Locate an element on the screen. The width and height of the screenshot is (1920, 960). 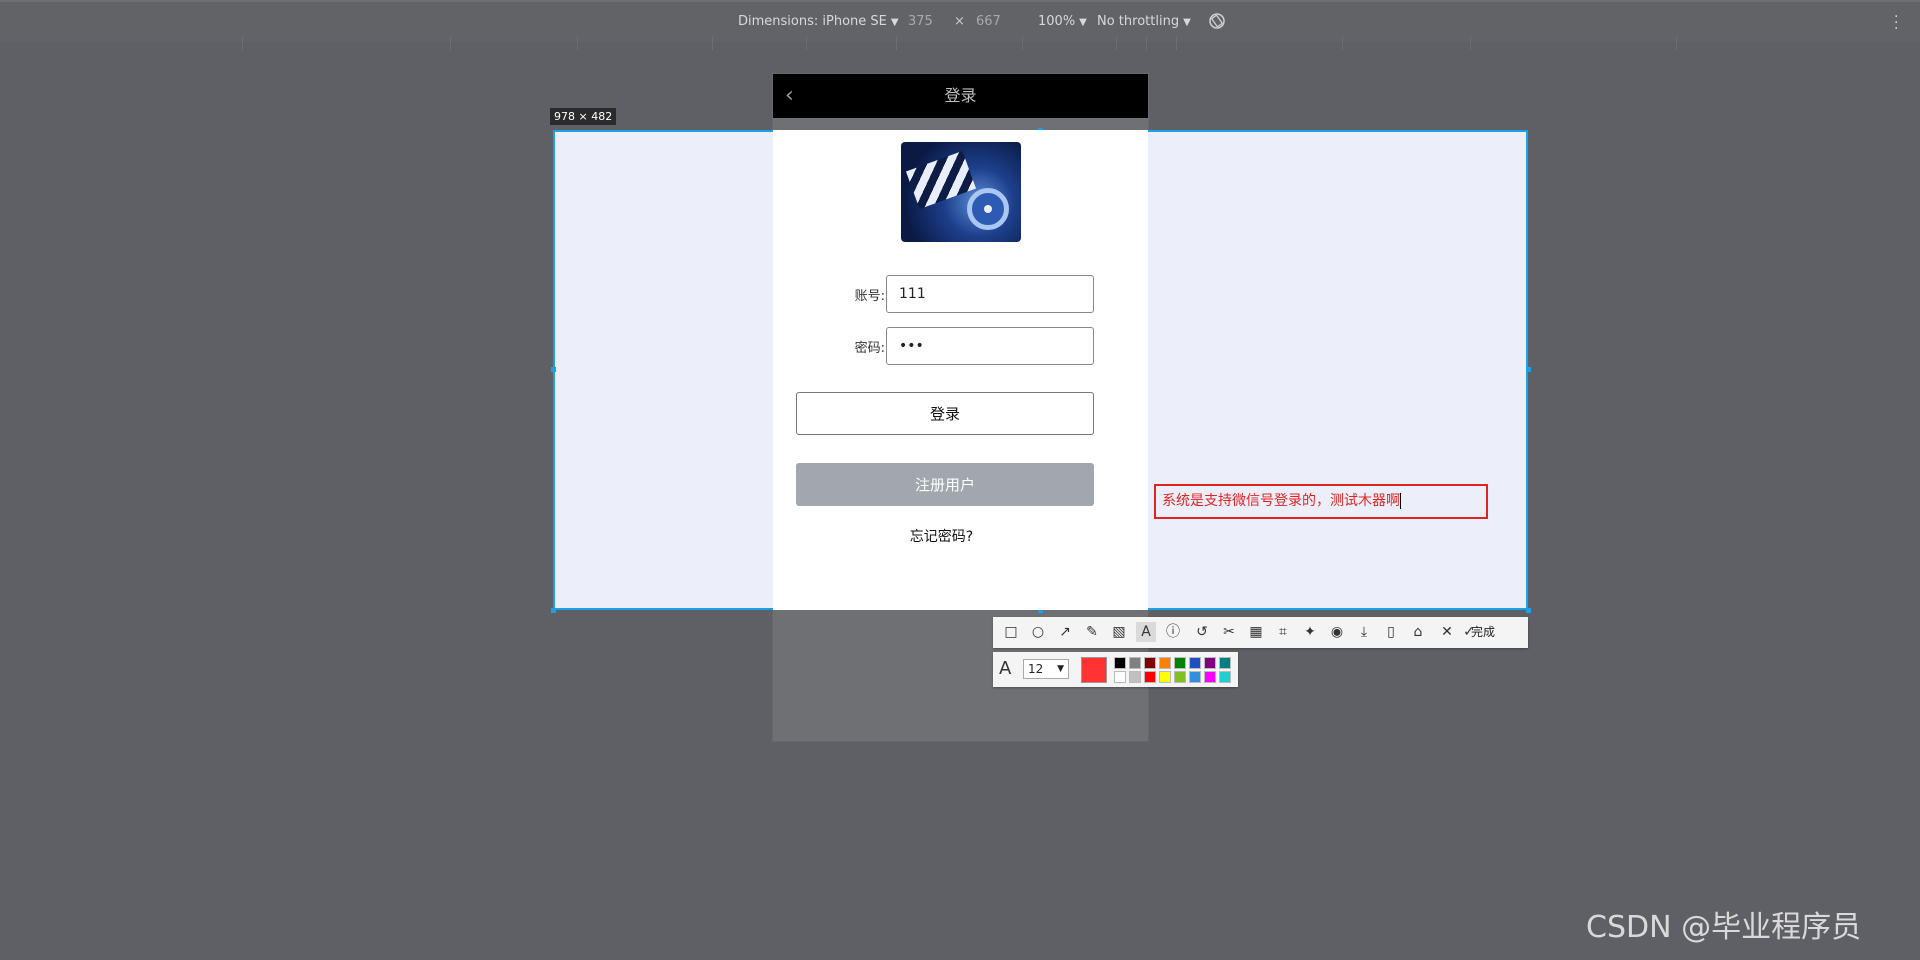
pen-tool-icon: ✎ is located at coordinates (1092, 632).